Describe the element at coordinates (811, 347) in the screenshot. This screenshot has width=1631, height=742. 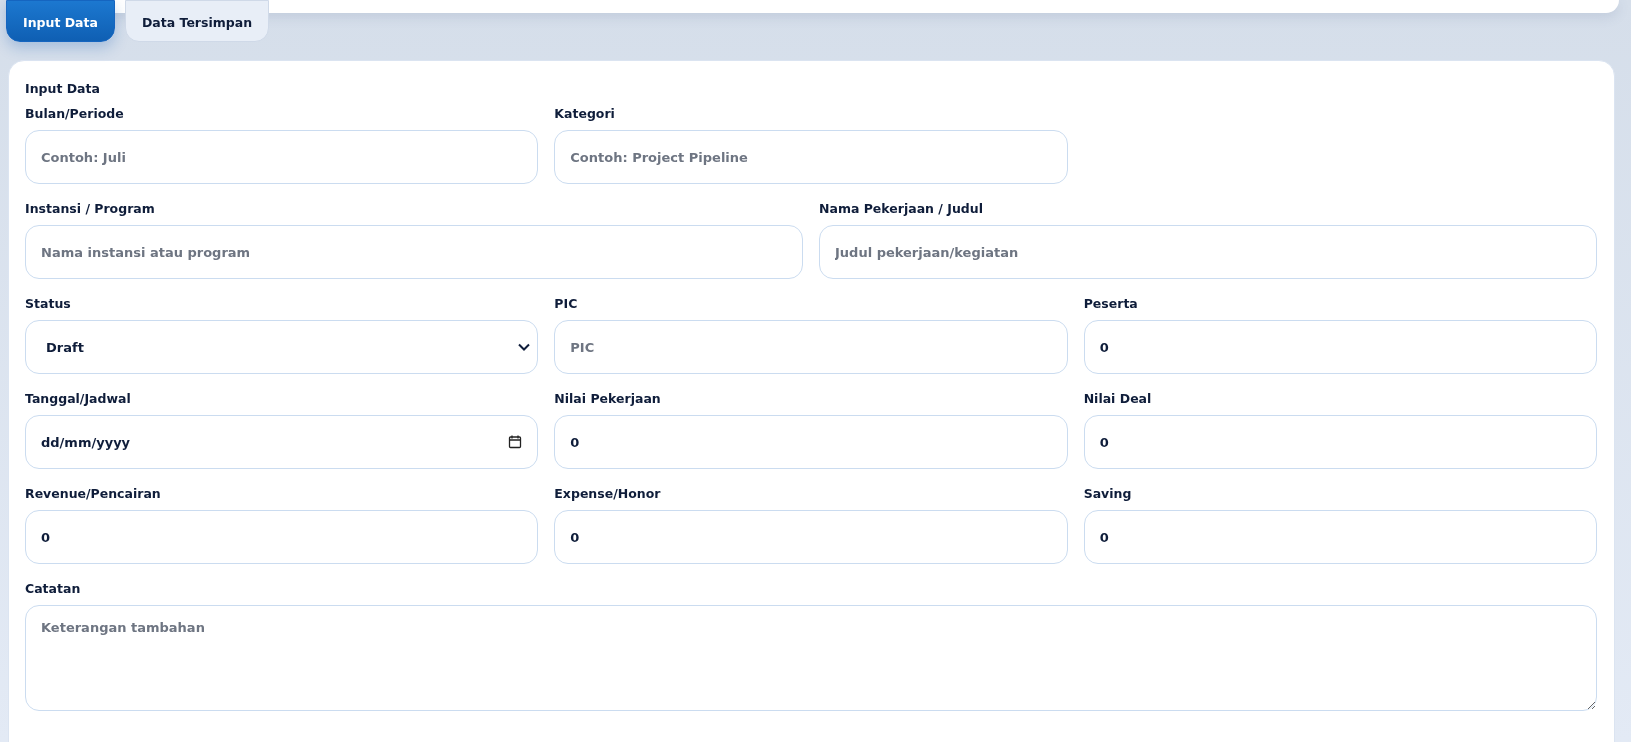
I see `input-field: PIC` at that location.